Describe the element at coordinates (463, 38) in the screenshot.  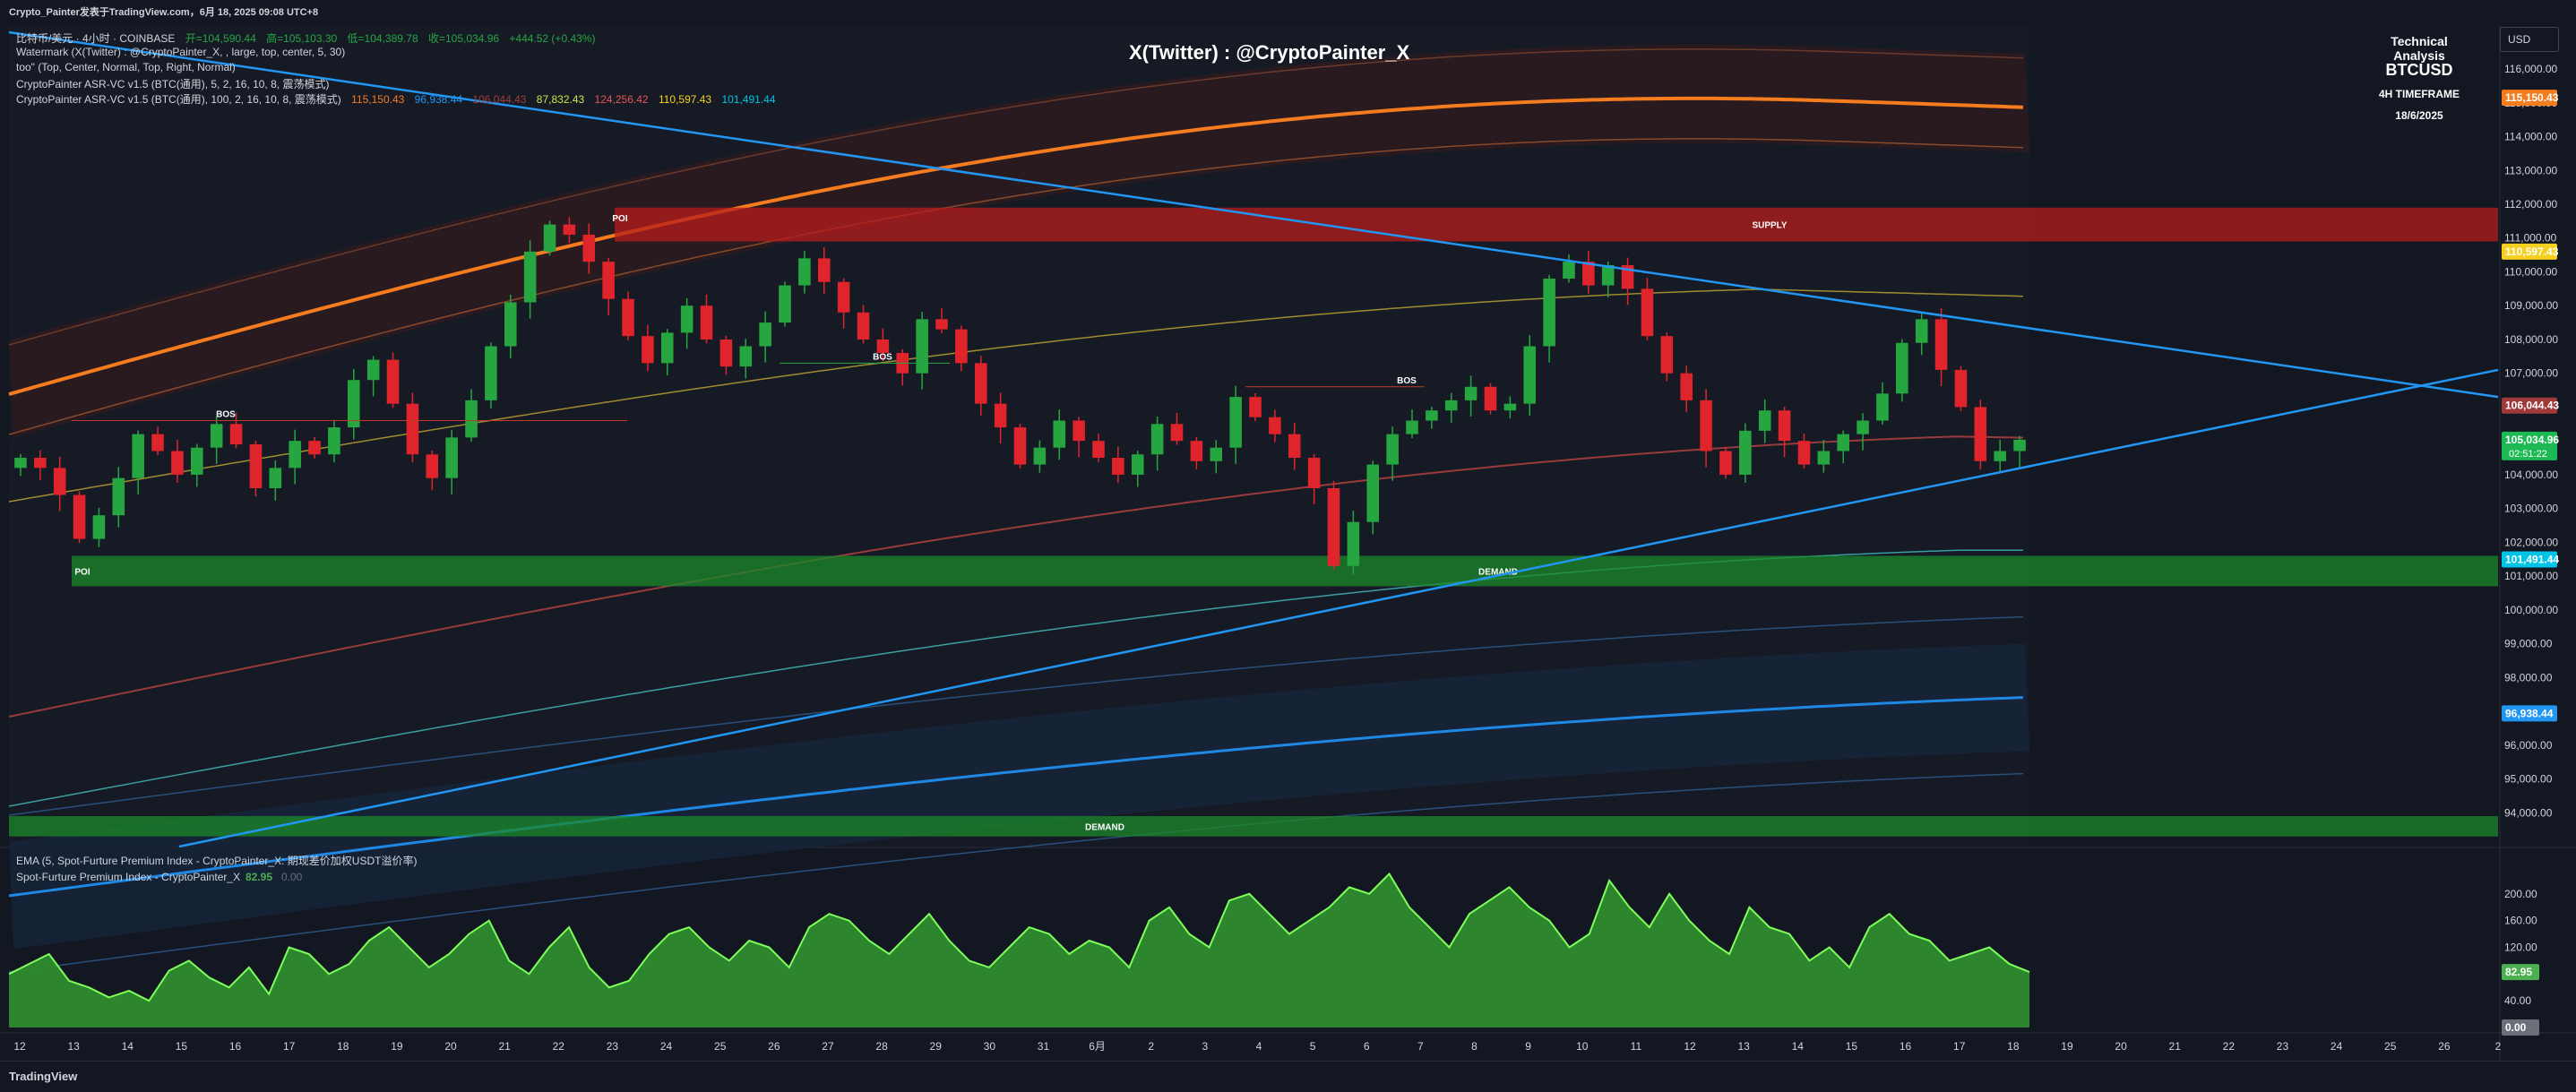
I see `legend-close: 收=105,034.96` at that location.